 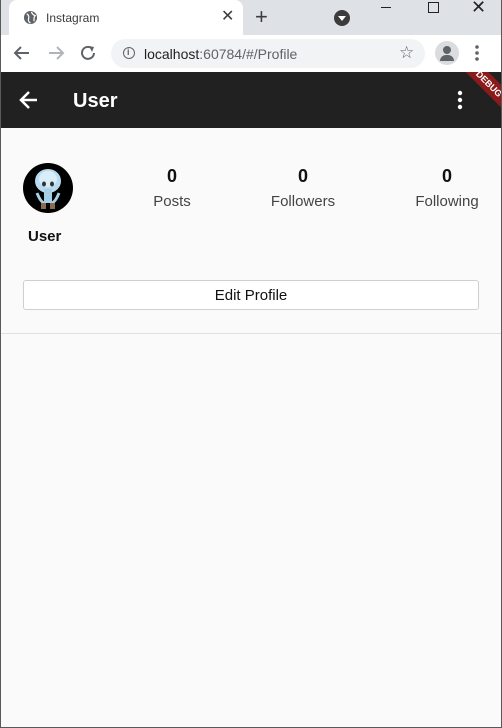 What do you see at coordinates (172, 201) in the screenshot?
I see `stat-label: Posts` at bounding box center [172, 201].